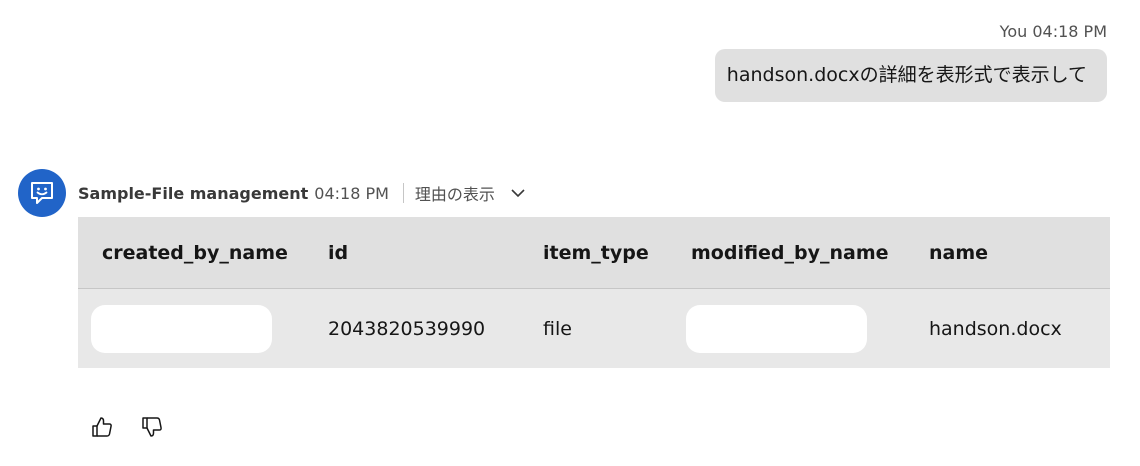 The height and width of the screenshot is (466, 1140). I want to click on user-message-bubble: handson.docxの詳細を表形式で表示して, so click(910, 75).